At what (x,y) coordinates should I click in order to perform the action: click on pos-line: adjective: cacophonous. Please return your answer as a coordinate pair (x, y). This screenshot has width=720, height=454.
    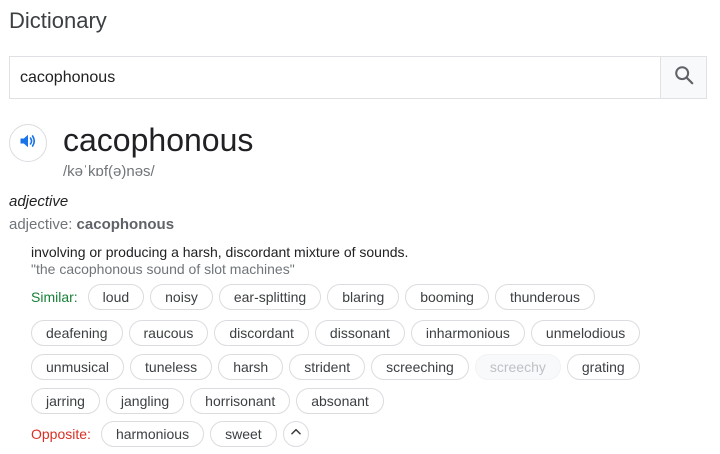
    Looking at the image, I should click on (91, 224).